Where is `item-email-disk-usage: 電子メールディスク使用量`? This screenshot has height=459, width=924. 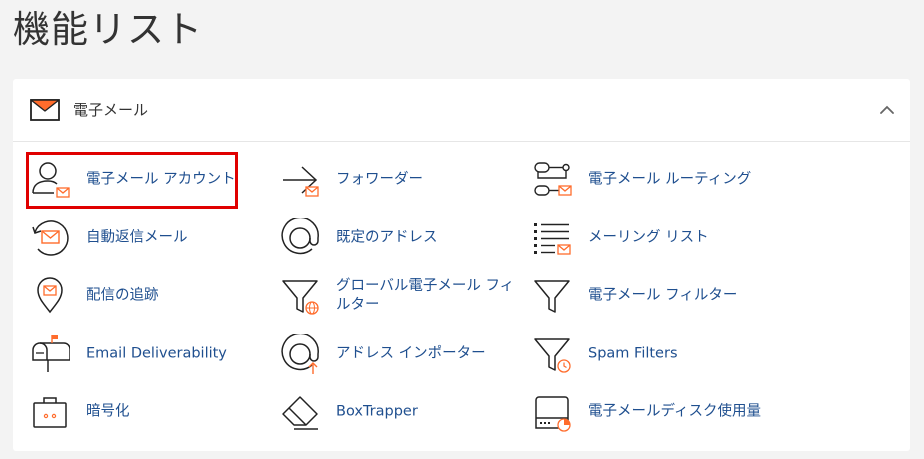 item-email-disk-usage: 電子メールディスク使用量 is located at coordinates (662, 412).